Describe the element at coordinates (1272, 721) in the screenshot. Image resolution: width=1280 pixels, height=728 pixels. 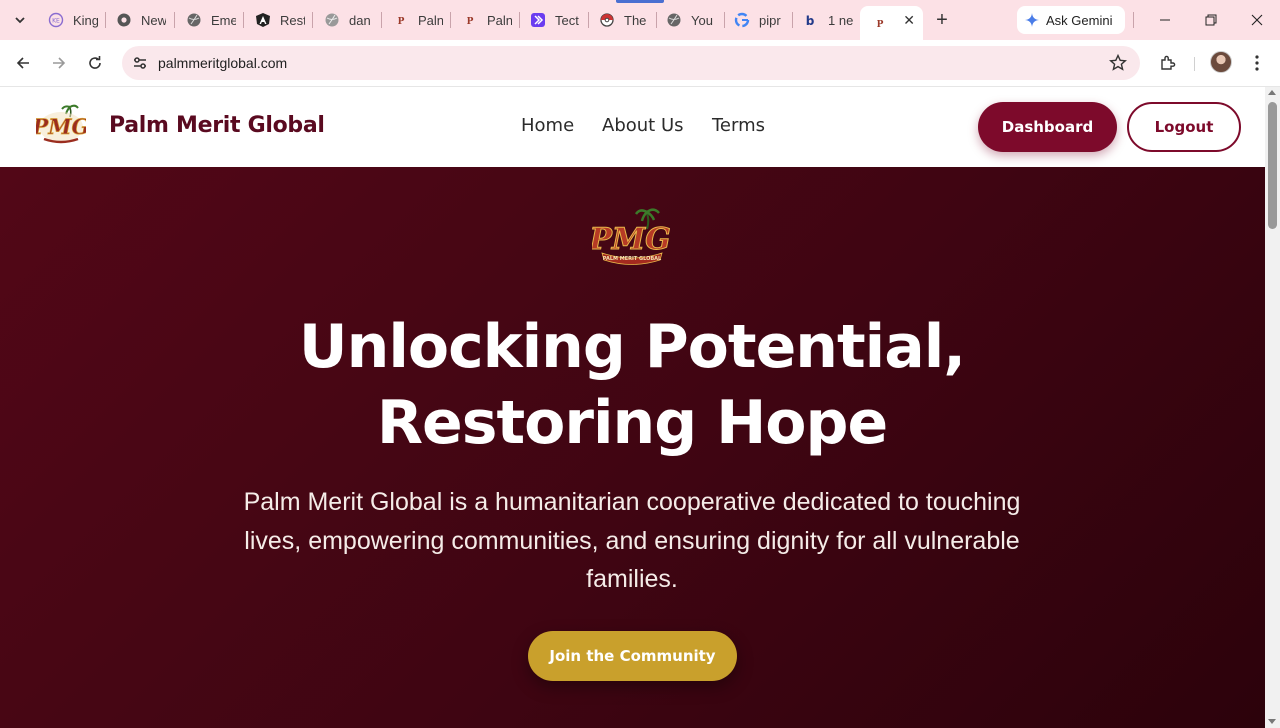
I see `scroll-down-arrow-icon` at that location.